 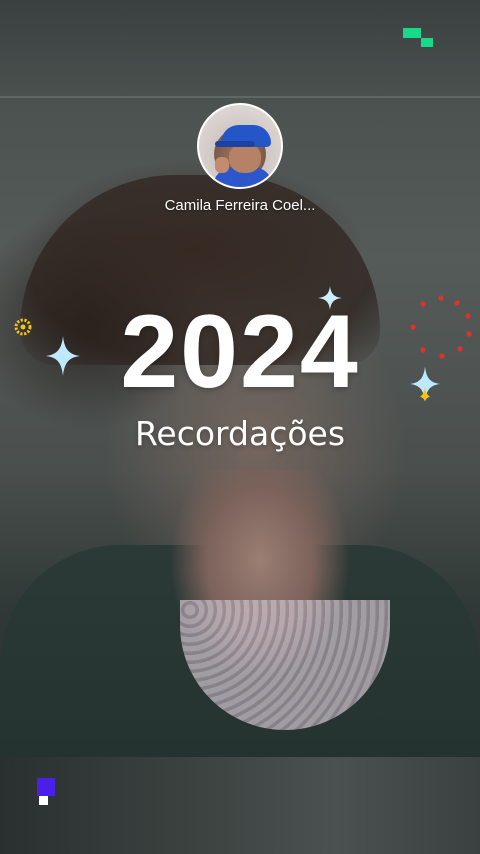 What do you see at coordinates (240, 97) in the screenshot?
I see `photo-ceiling-line` at bounding box center [240, 97].